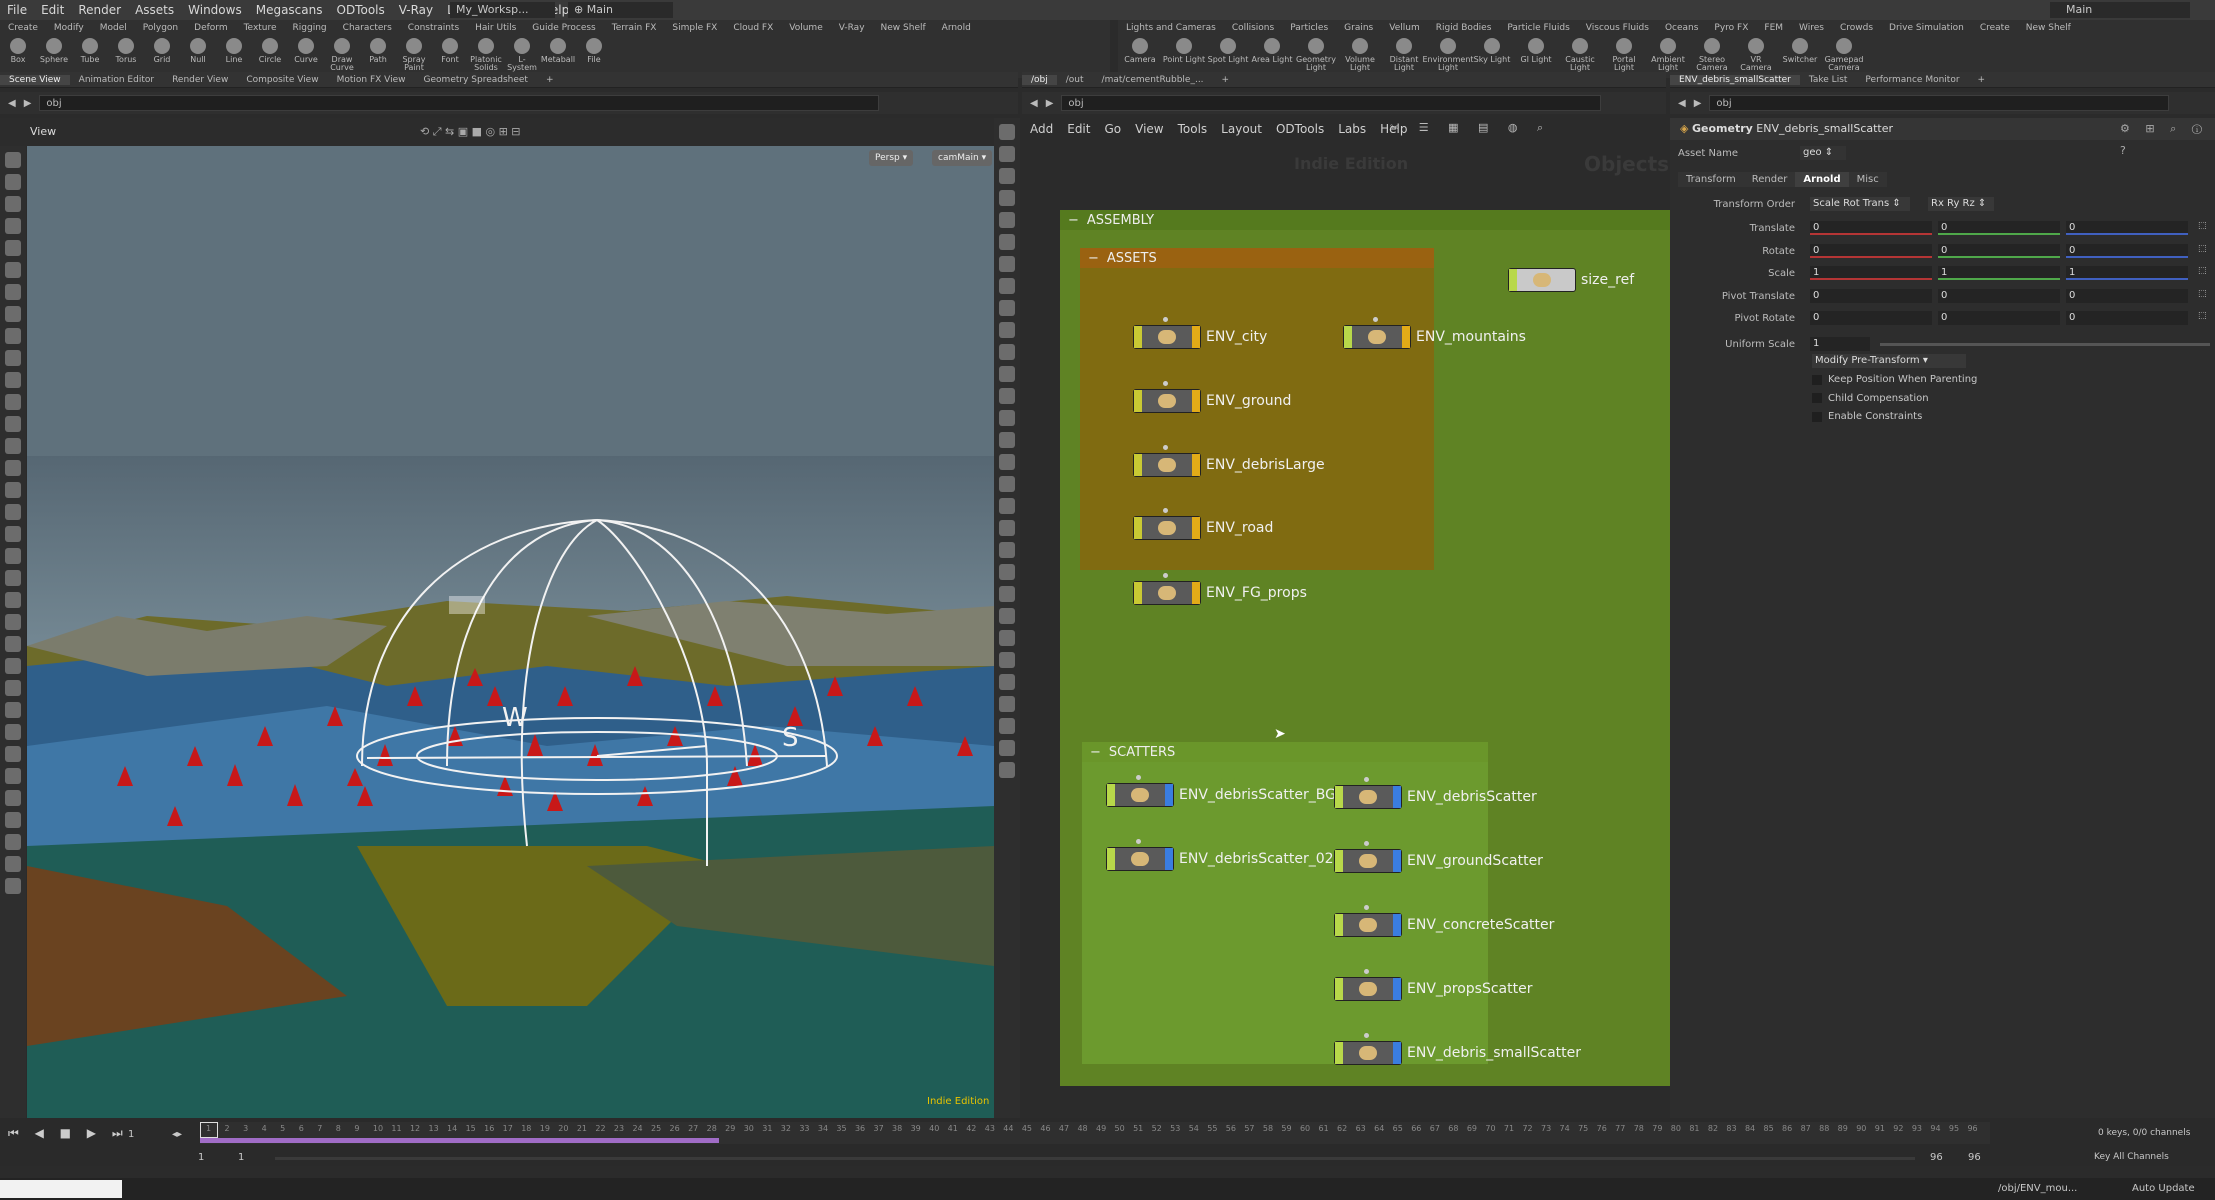 This screenshot has height=1200, width=2215. Describe the element at coordinates (1438, 861) in the screenshot. I see `network-node: ENV_groundScatter` at that location.